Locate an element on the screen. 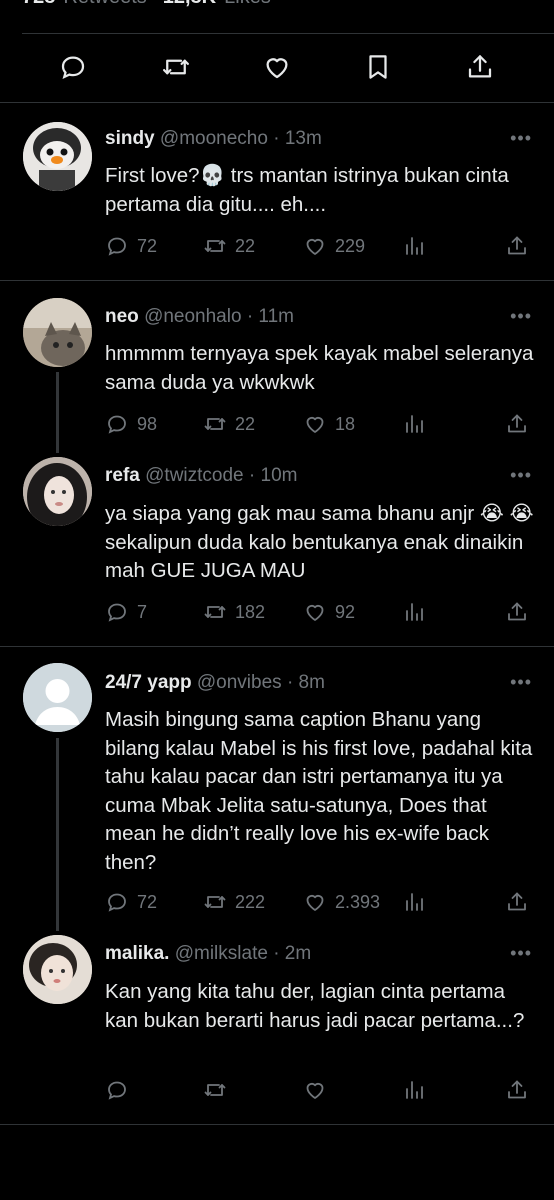 This screenshot has width=554, height=1200. display-name: sindy is located at coordinates (130, 138).